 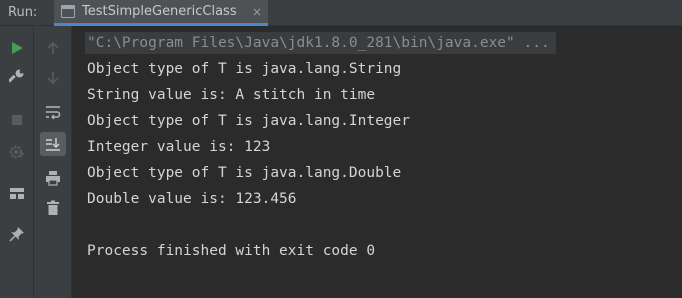 I want to click on print-button, so click(x=53, y=178).